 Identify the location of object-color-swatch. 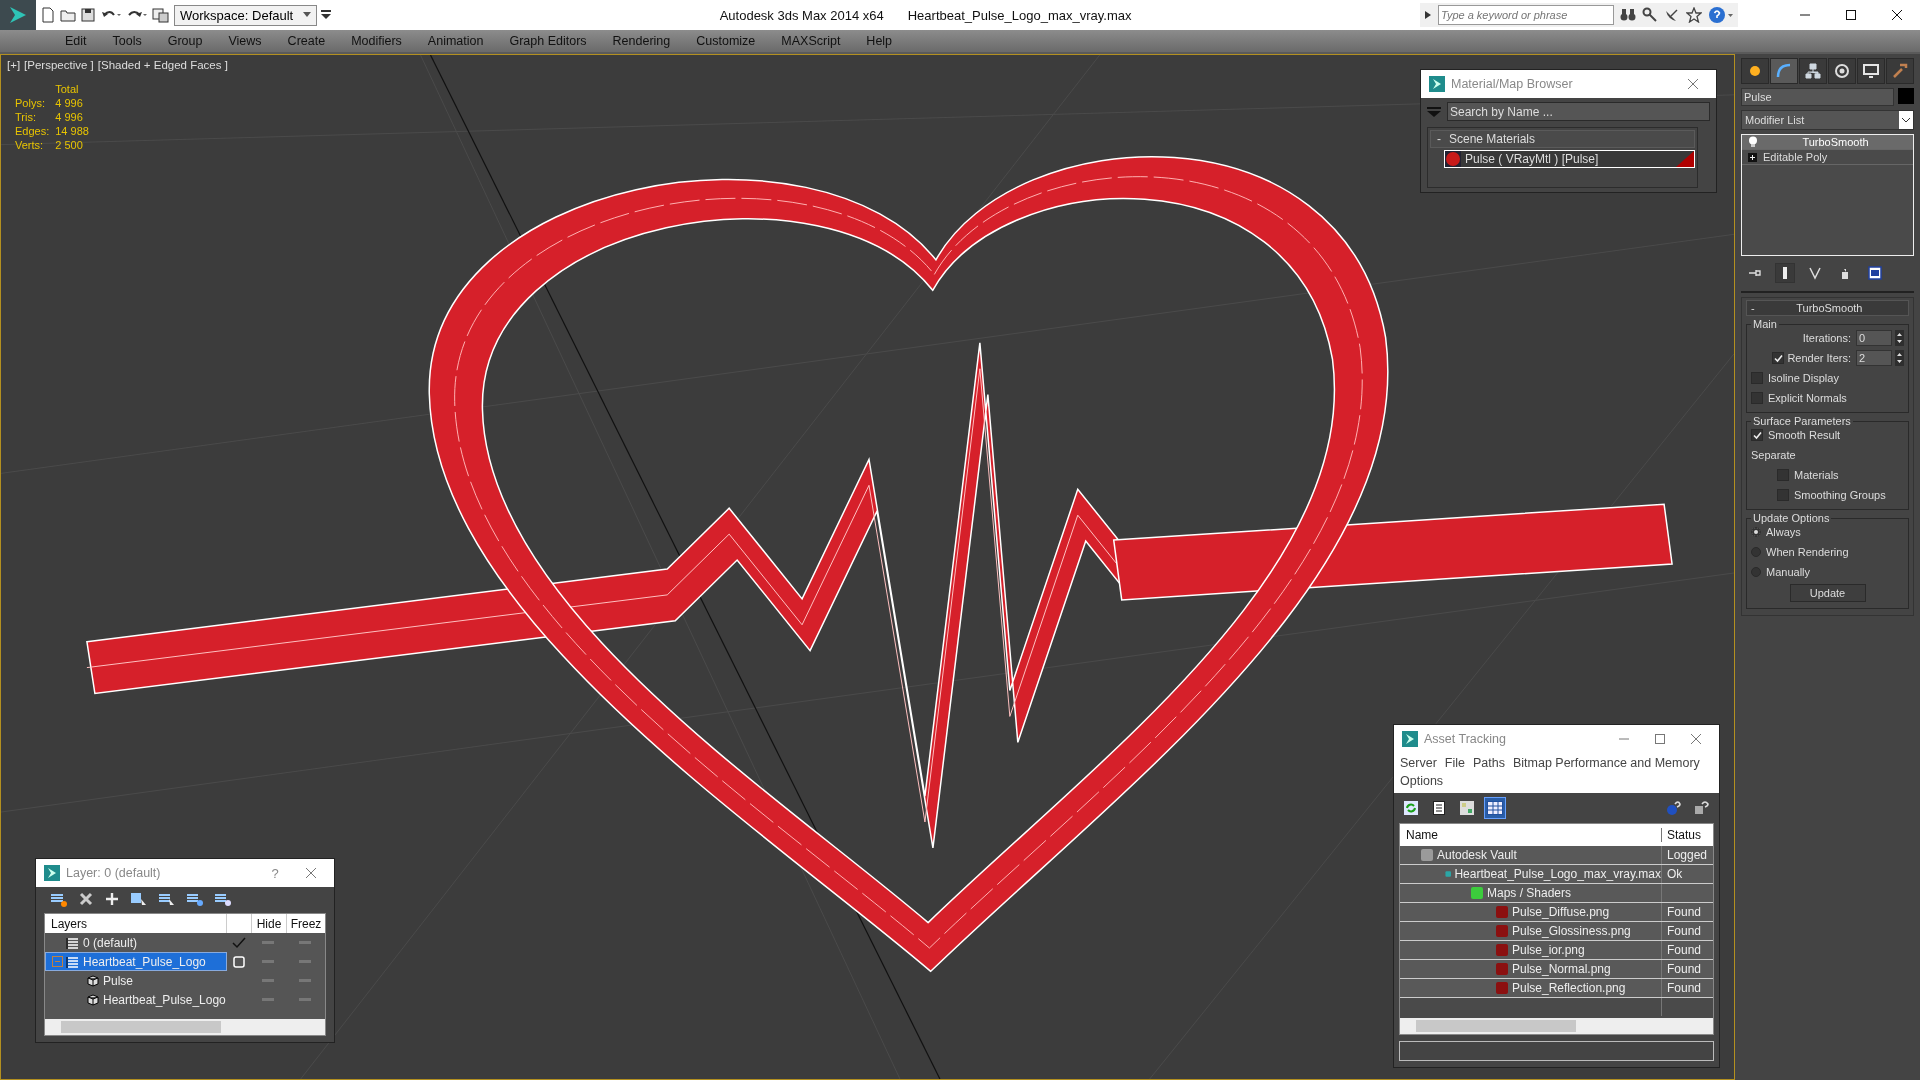
(1906, 96).